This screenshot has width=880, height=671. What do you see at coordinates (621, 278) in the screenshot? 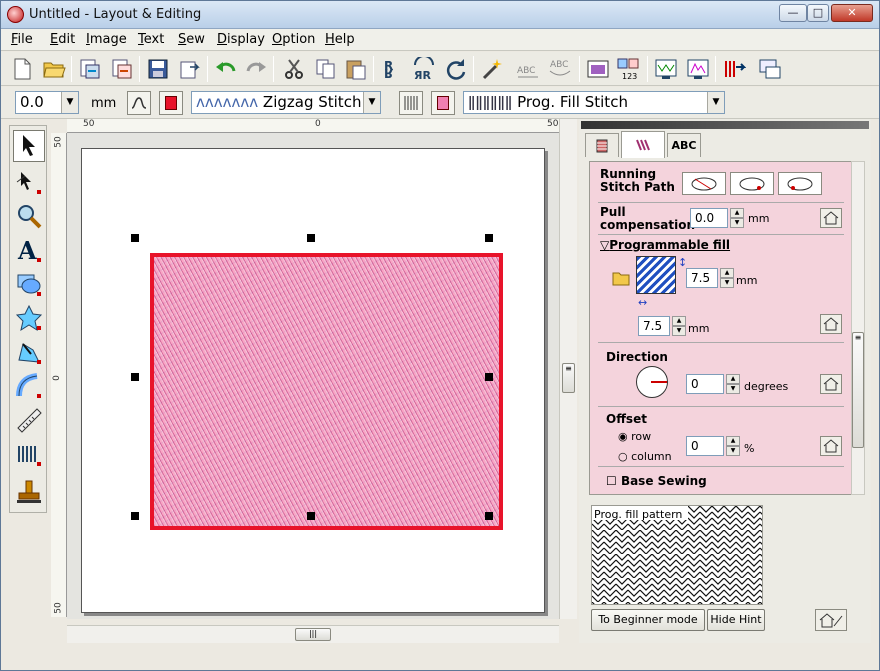
I see `open-pattern-folder-icon` at bounding box center [621, 278].